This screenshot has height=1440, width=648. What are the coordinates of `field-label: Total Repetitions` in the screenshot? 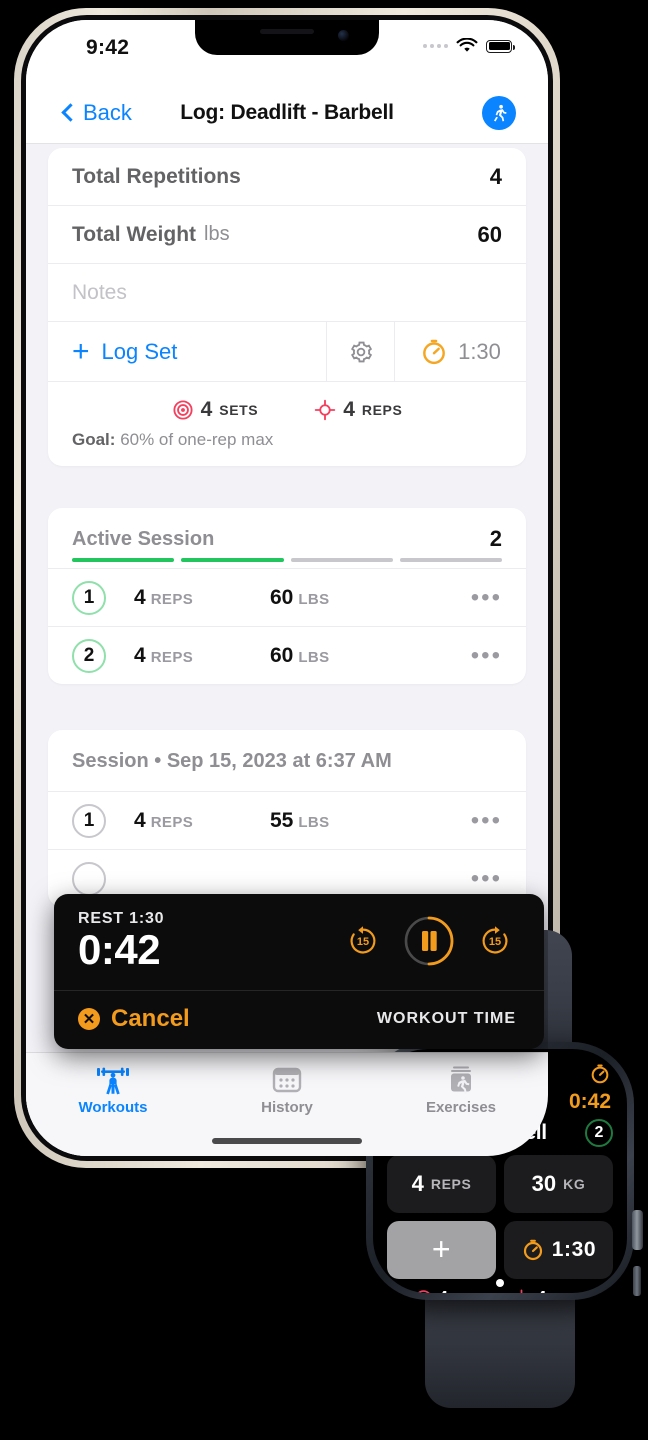 It's located at (156, 176).